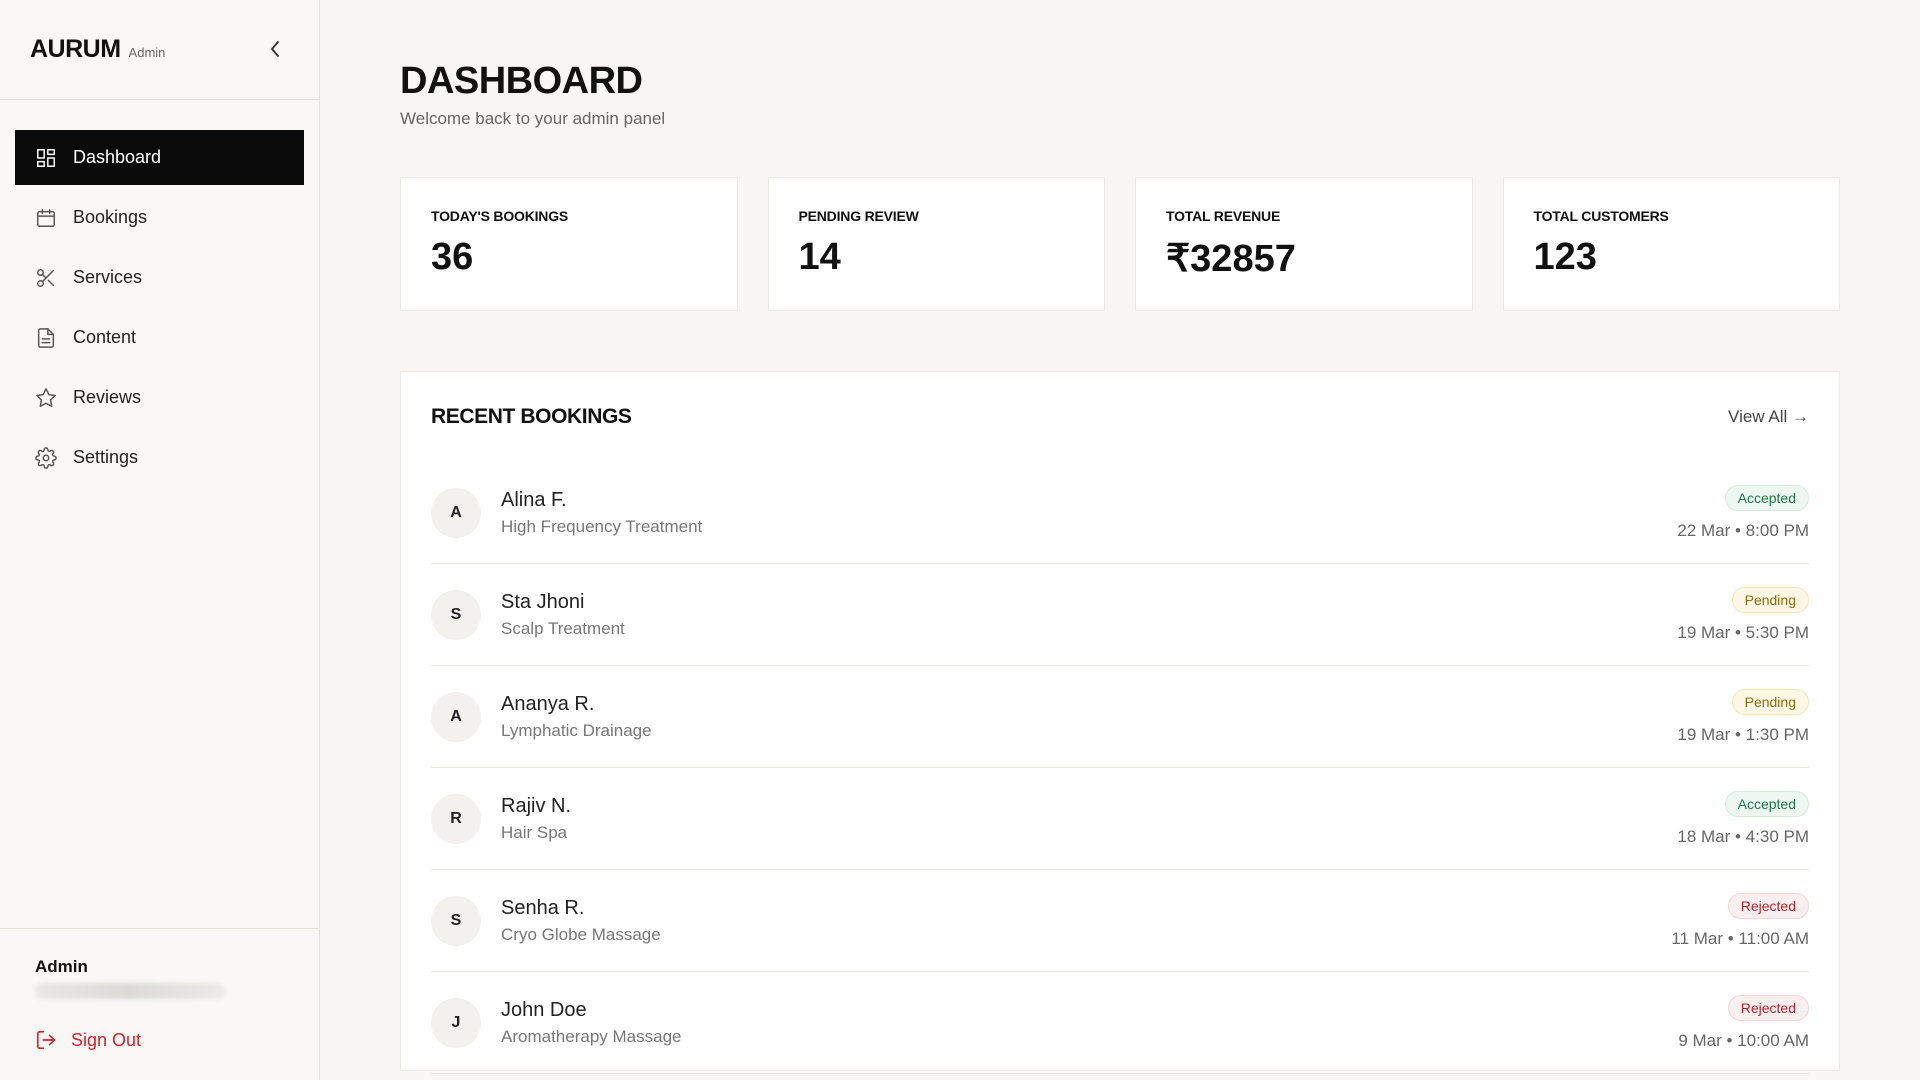  Describe the element at coordinates (147, 52) in the screenshot. I see `brand-subtitle: Admin` at that location.